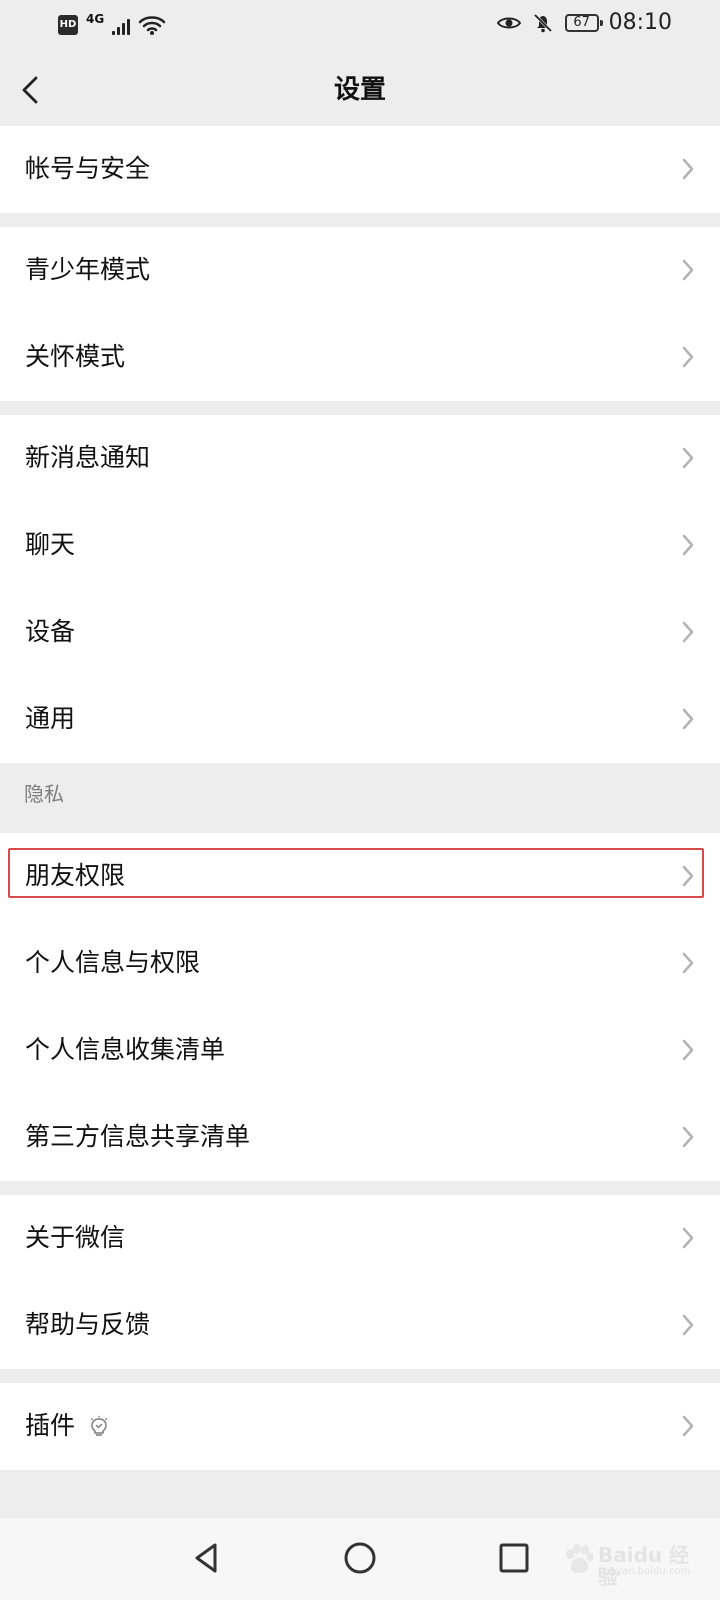  Describe the element at coordinates (88, 168) in the screenshot. I see `settings-row-label: 帐号与安全` at that location.